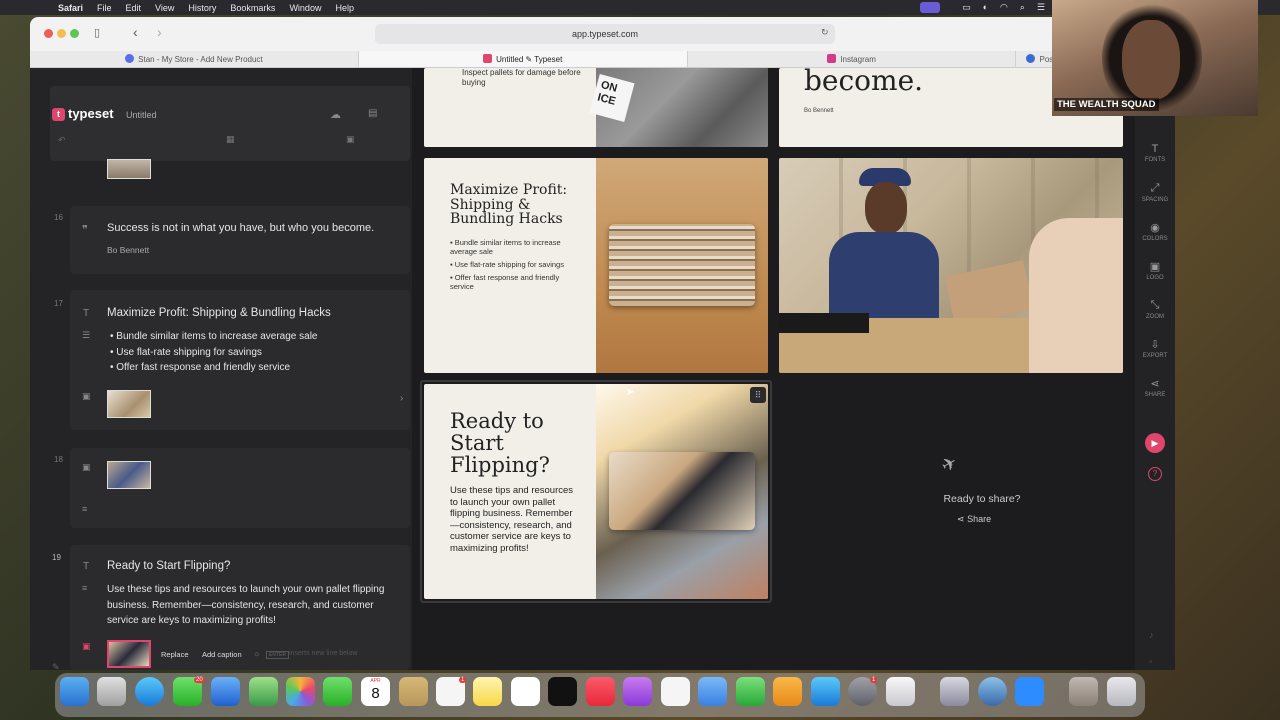 This screenshot has width=1280, height=720. What do you see at coordinates (97, 32) in the screenshot?
I see `sidebar-toggle-icon: ▯` at bounding box center [97, 32].